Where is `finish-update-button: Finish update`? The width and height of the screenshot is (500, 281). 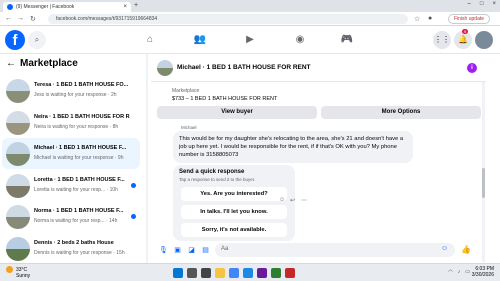
finish-update-button: Finish update is located at coordinates (469, 19).